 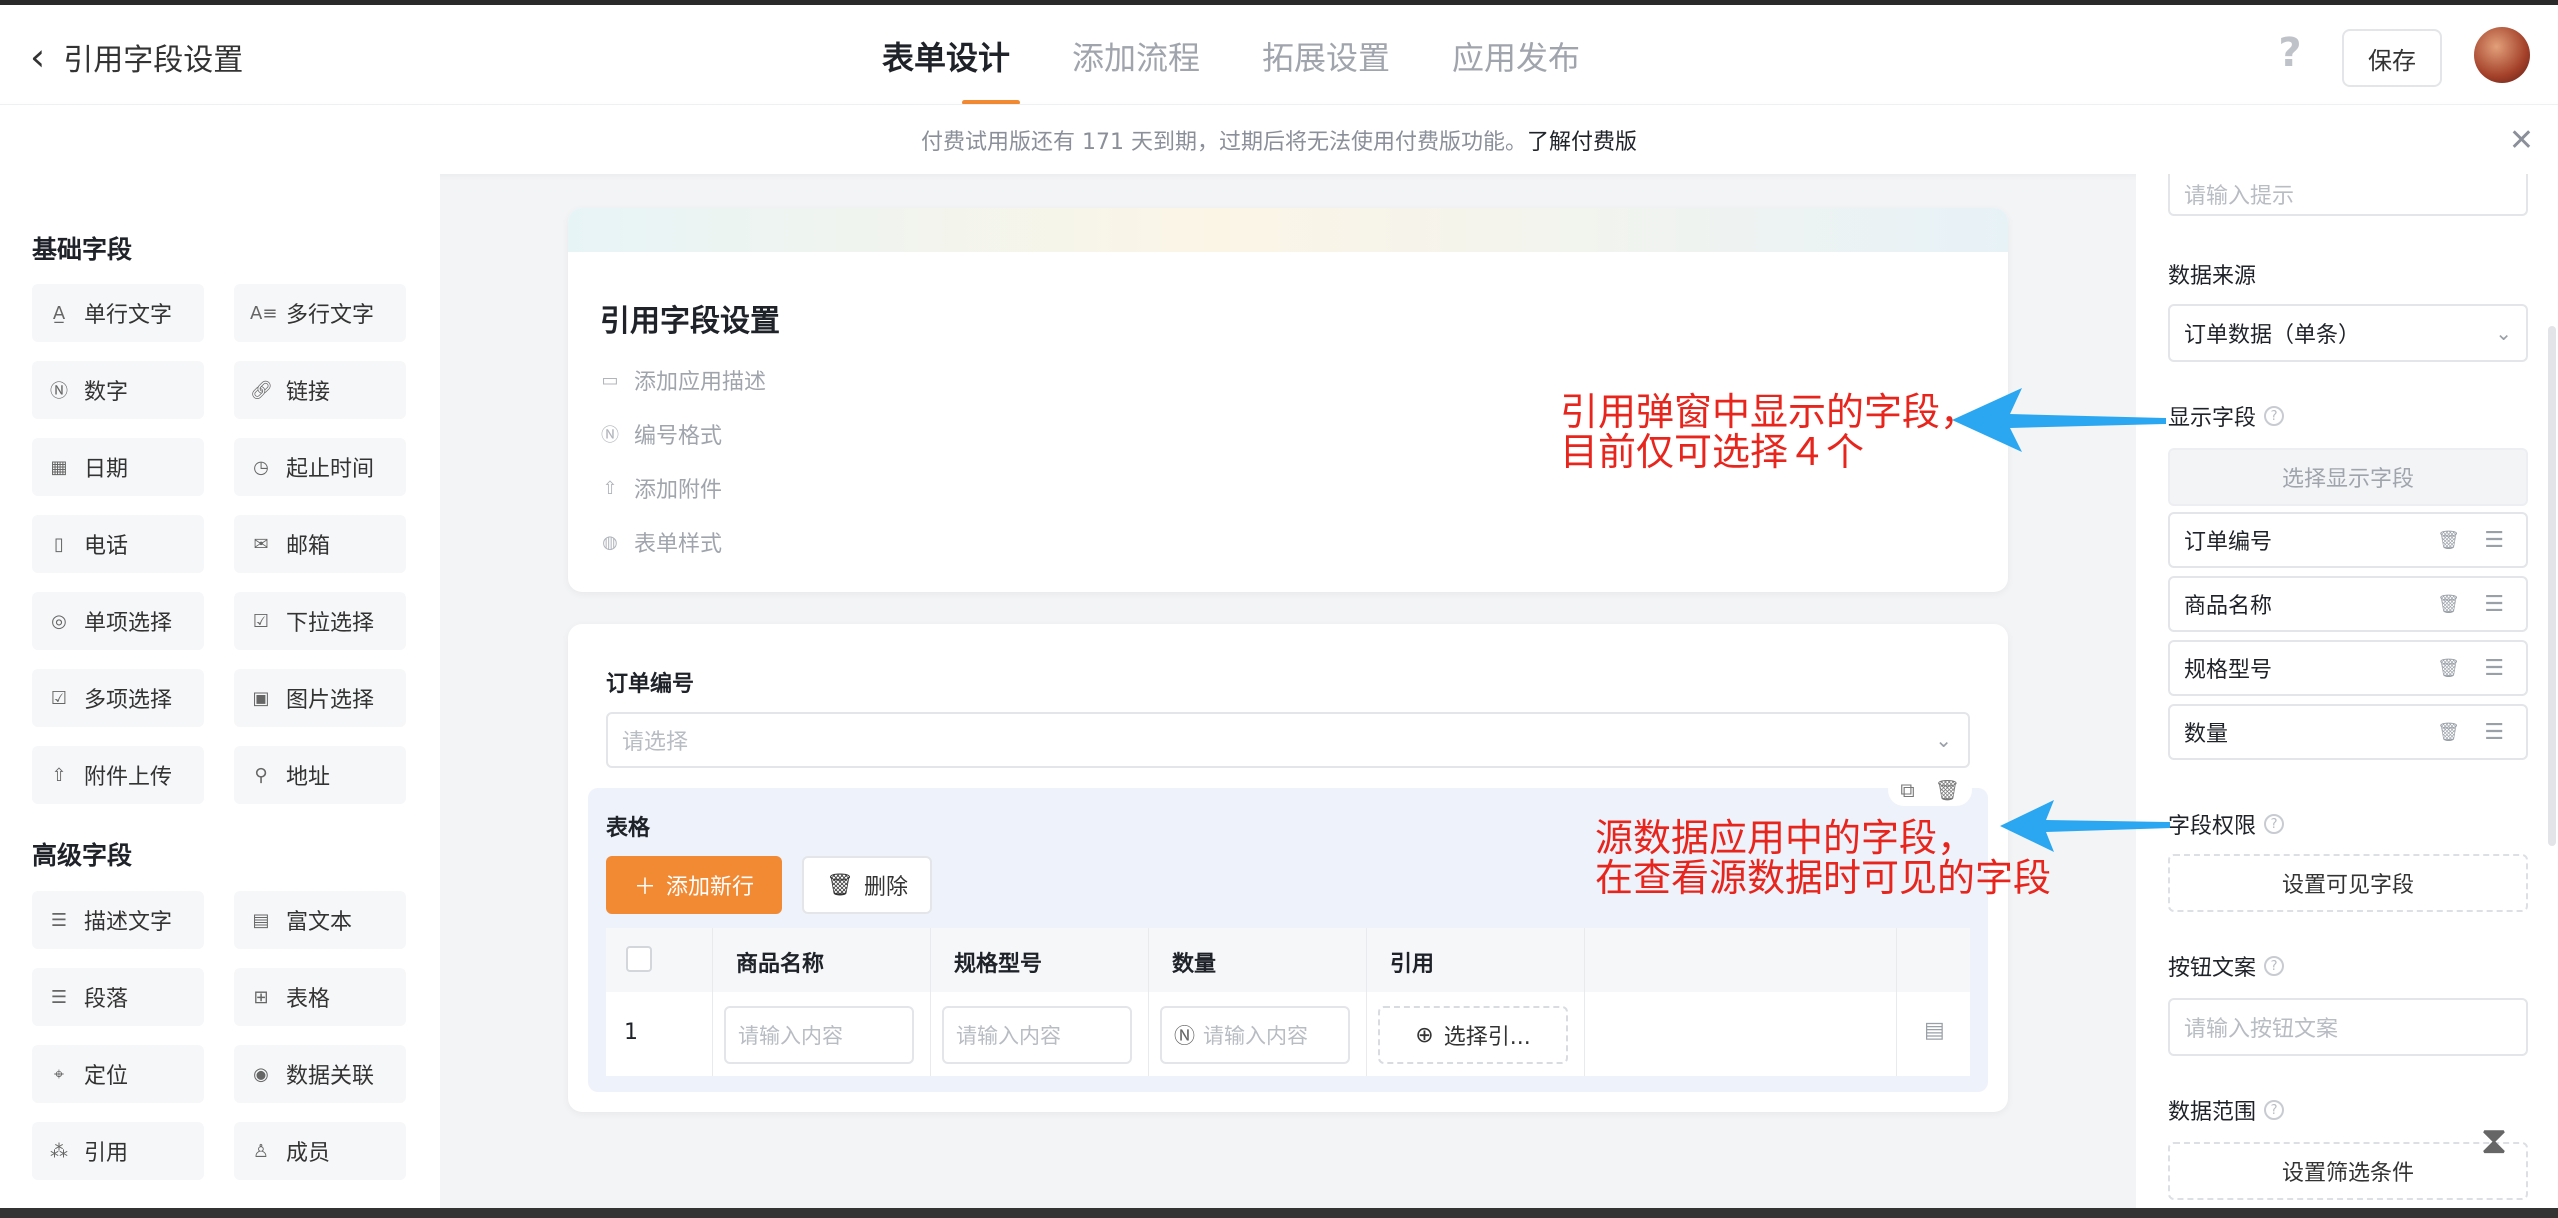 I want to click on set-visible-fields-button: 设置可见字段, so click(x=2348, y=883).